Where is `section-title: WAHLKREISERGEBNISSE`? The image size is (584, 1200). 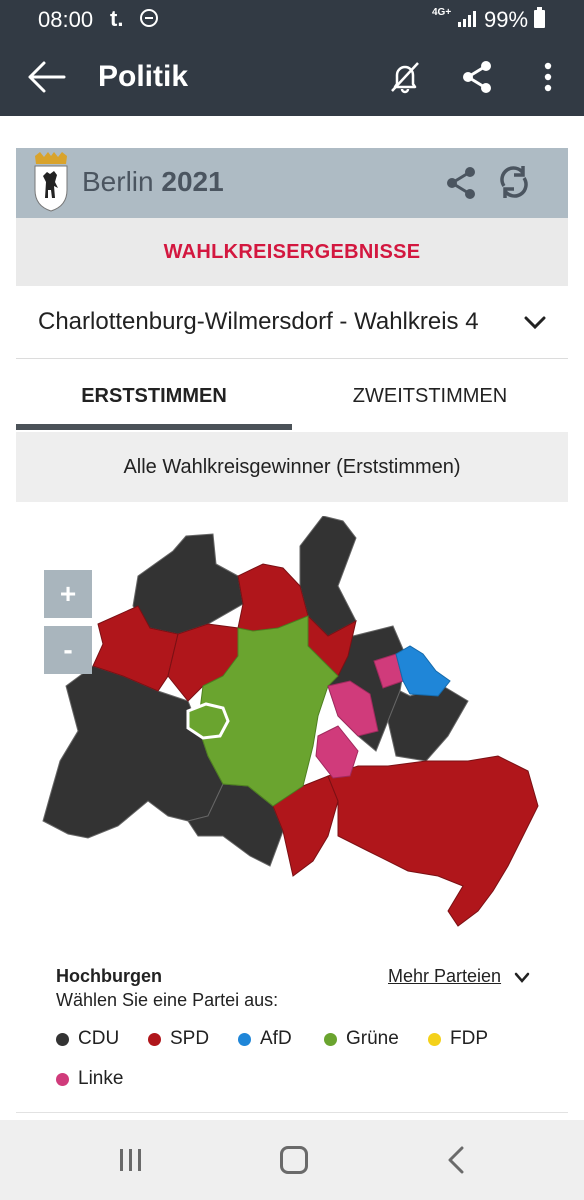
section-title: WAHLKREISERGEBNISSE is located at coordinates (292, 251).